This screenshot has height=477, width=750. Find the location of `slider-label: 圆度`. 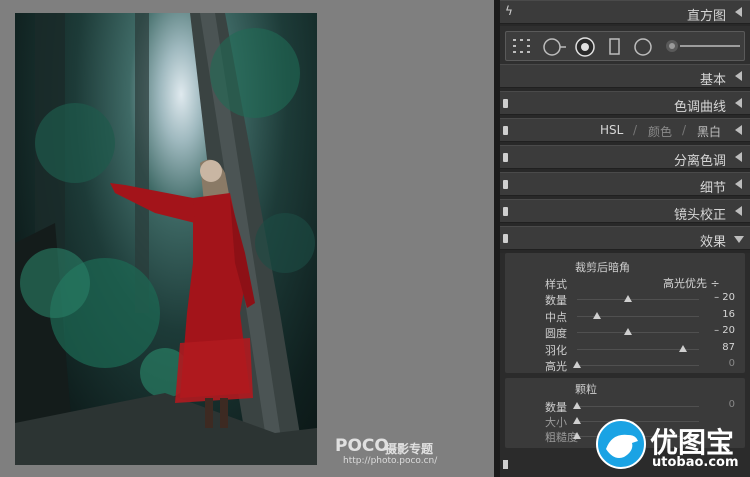

slider-label: 圆度 is located at coordinates (556, 333).